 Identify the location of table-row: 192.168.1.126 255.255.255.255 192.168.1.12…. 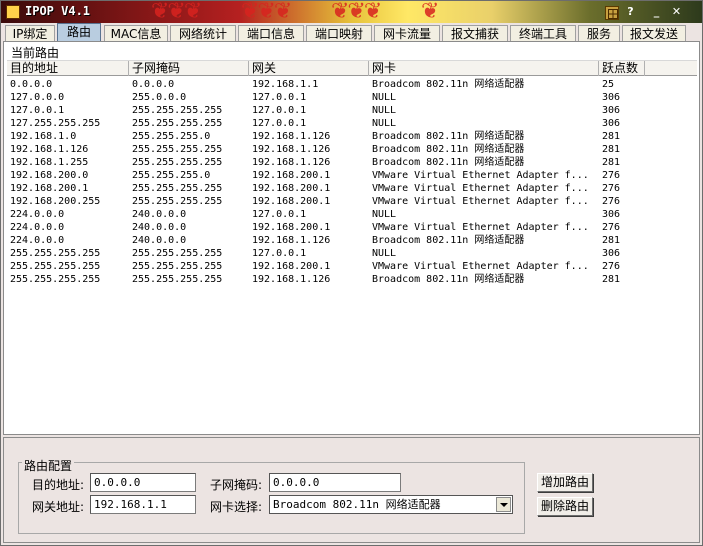
(352, 149).